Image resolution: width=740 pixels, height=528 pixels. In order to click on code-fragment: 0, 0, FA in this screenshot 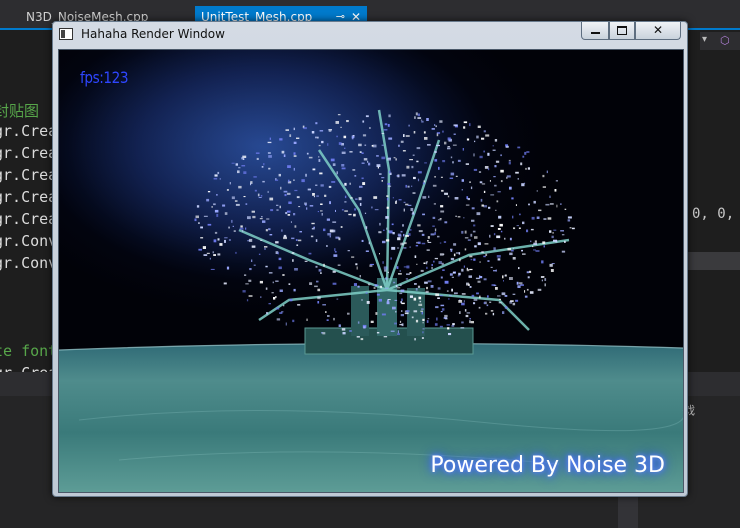, I will do `click(716, 214)`.